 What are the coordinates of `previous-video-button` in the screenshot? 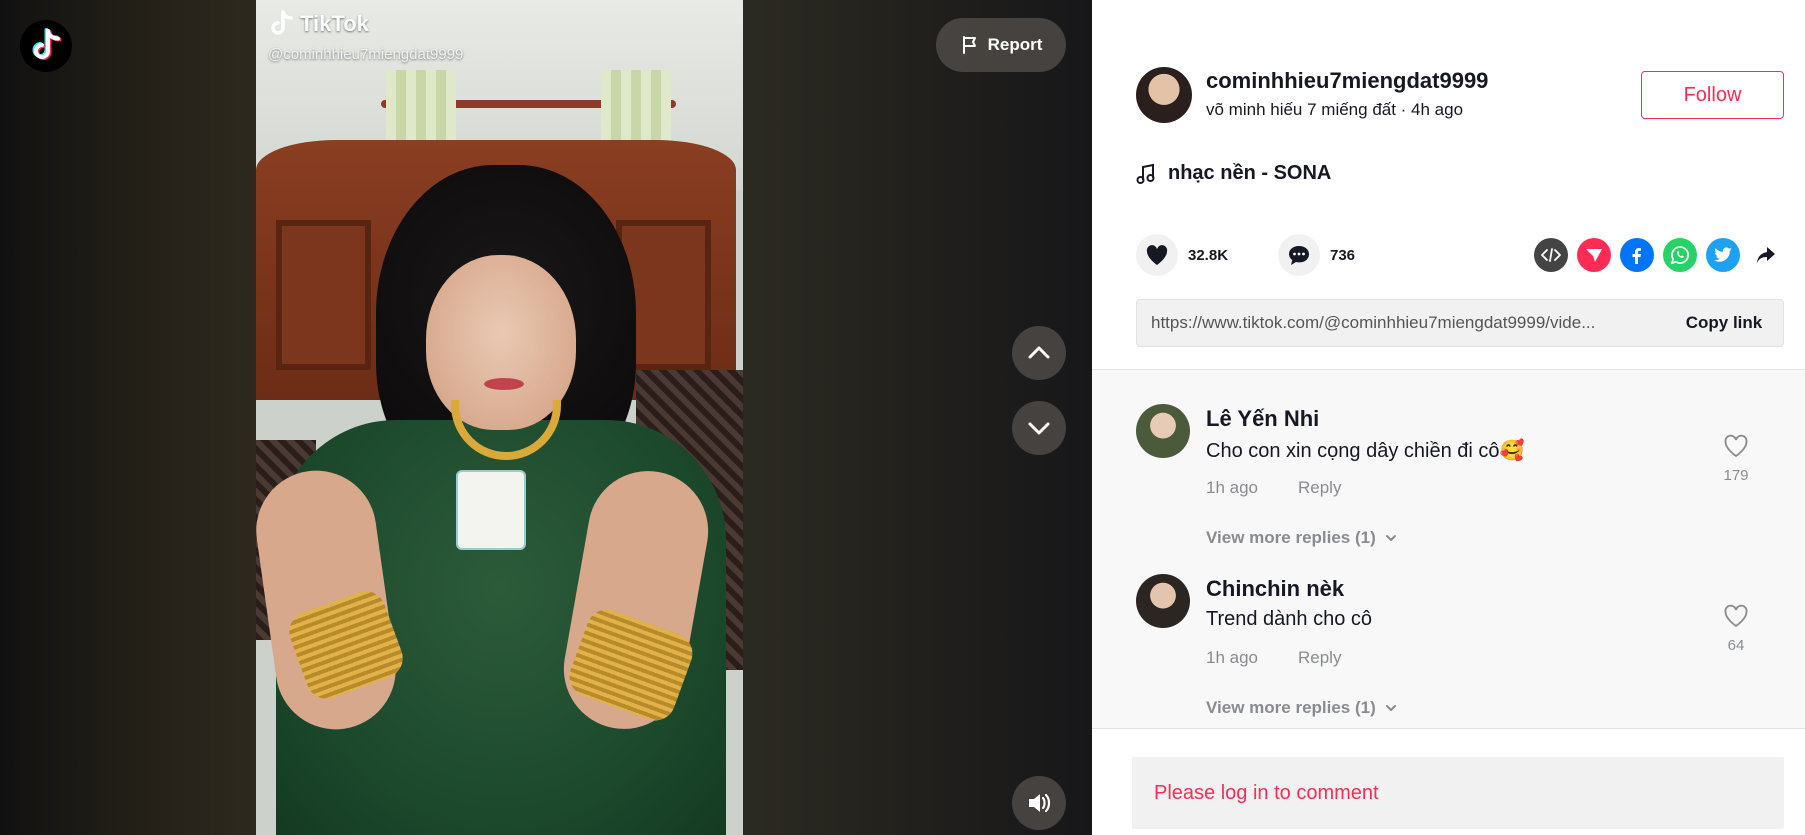 It's located at (1039, 353).